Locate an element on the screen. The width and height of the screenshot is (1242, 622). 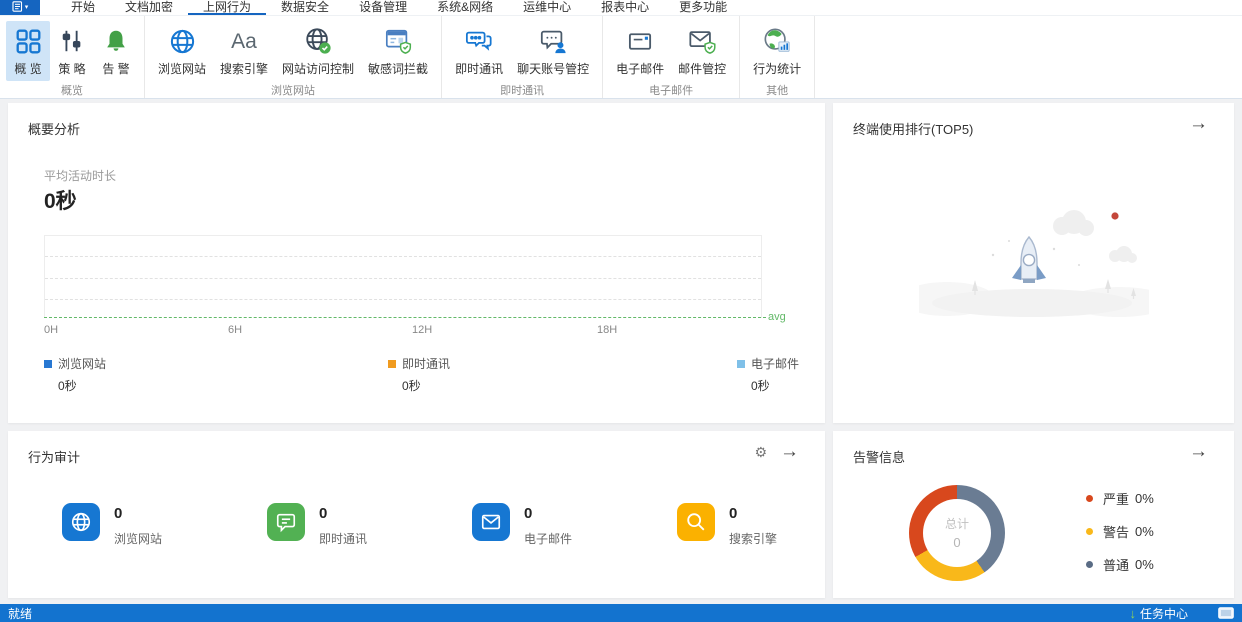
app-menu-button: ▾ is located at coordinates (20, 7).